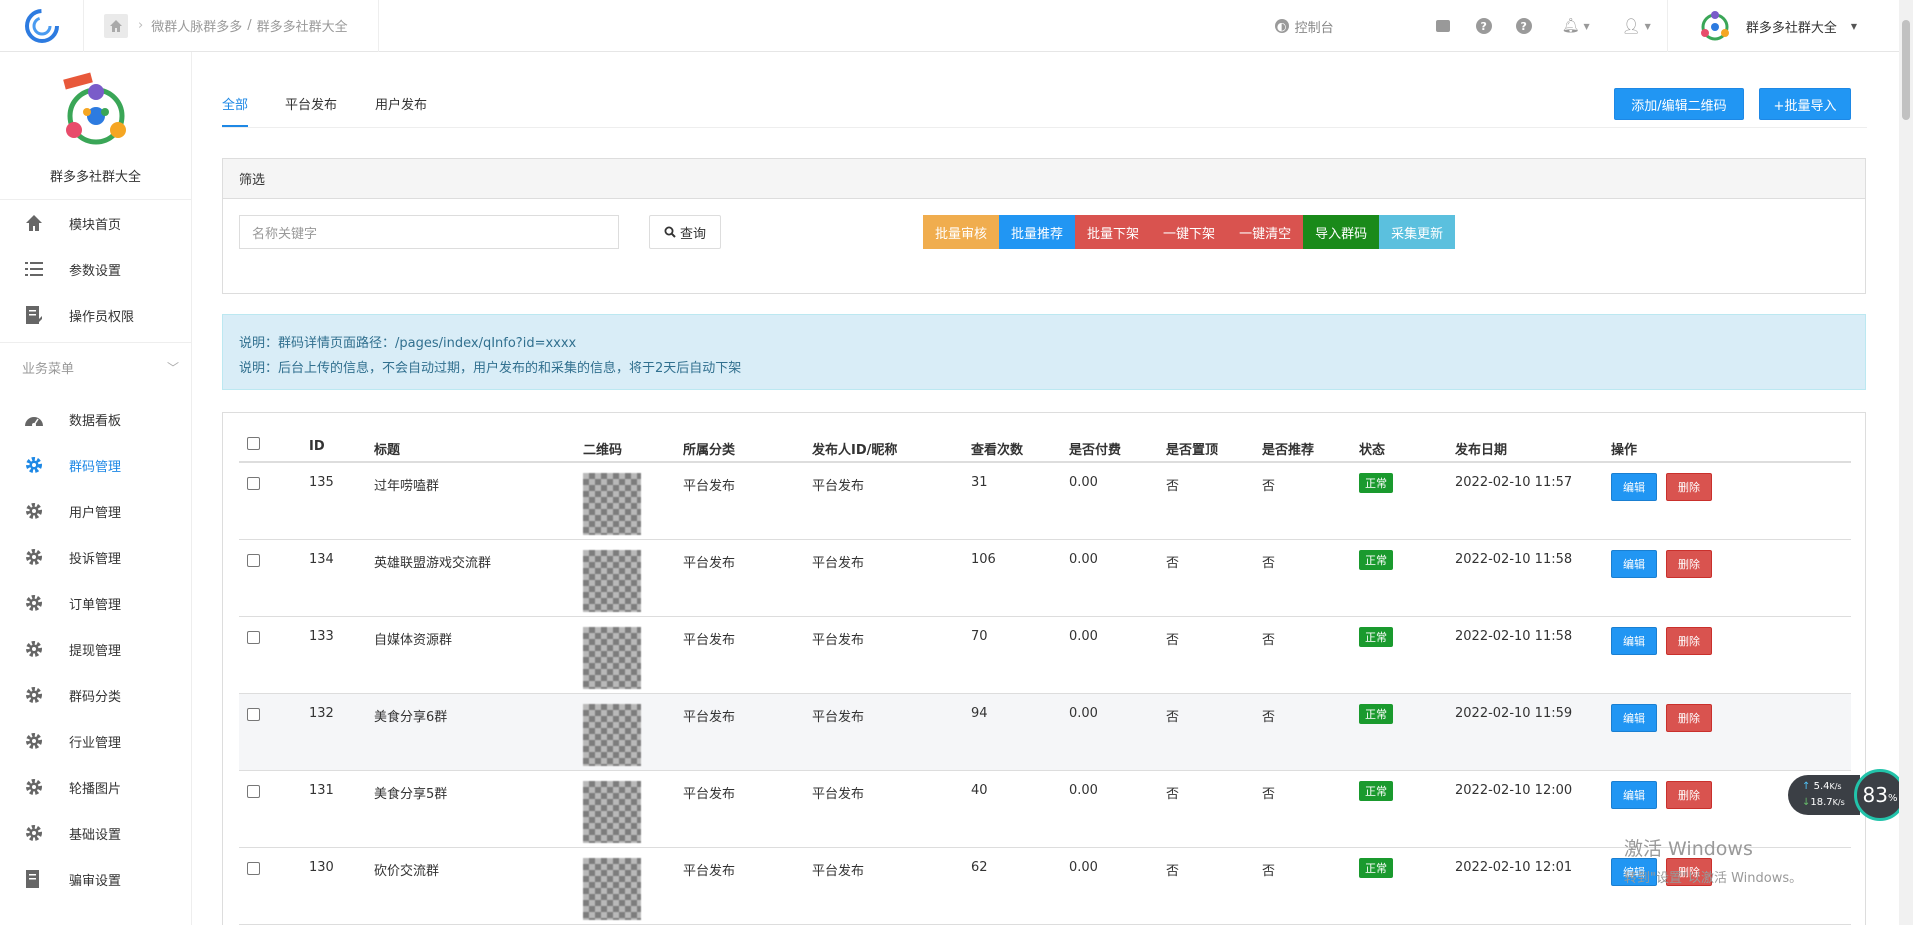  Describe the element at coordinates (253, 443) in the screenshot. I see `select-all-checkbox` at that location.